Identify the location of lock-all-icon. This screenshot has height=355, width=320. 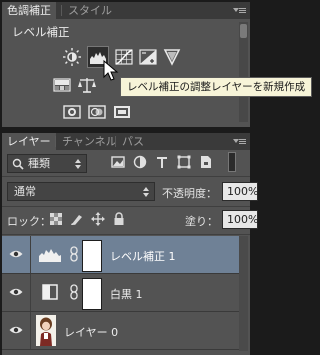
(119, 219).